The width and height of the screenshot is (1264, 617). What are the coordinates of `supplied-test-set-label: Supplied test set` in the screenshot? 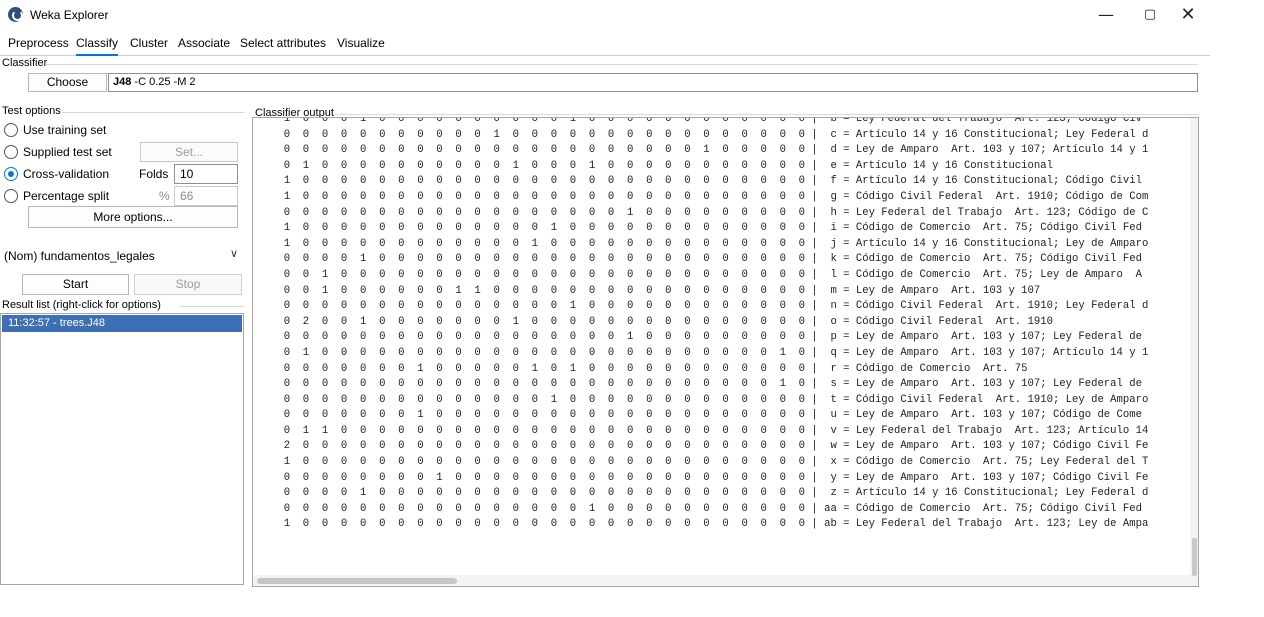 It's located at (67, 152).